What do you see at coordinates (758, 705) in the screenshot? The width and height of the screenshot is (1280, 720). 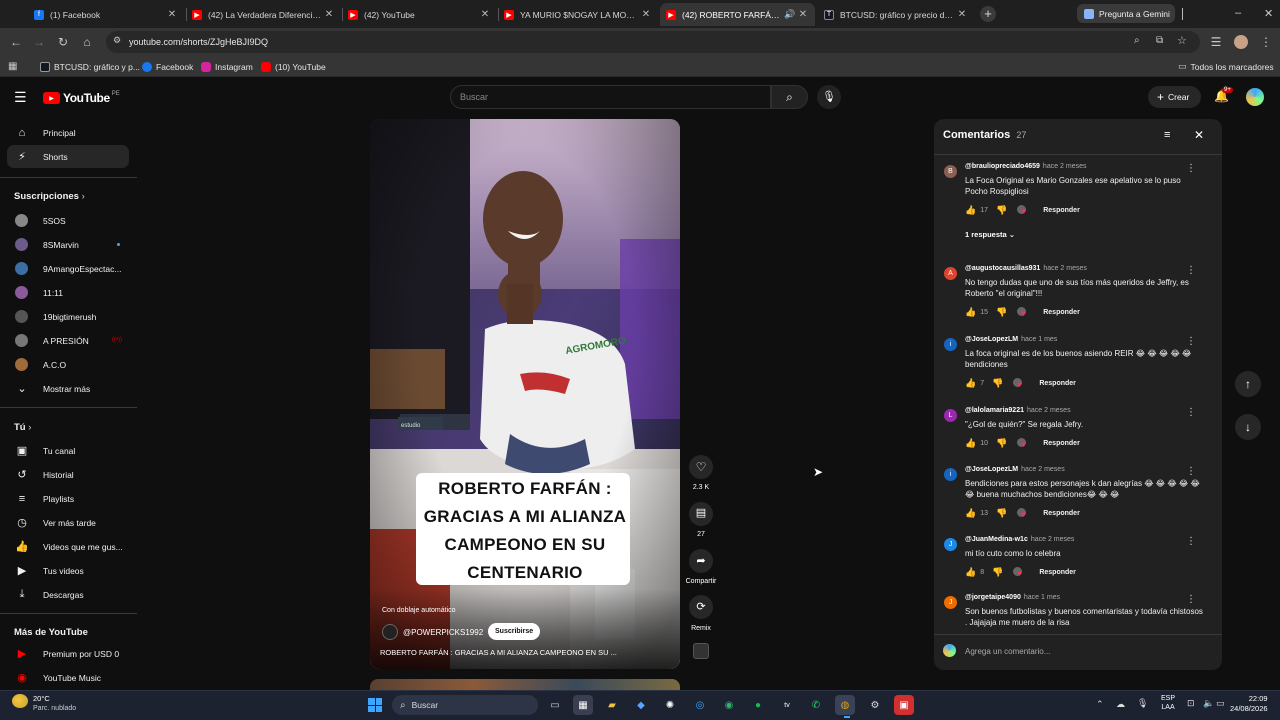 I see `spotify-icon: ●` at bounding box center [758, 705].